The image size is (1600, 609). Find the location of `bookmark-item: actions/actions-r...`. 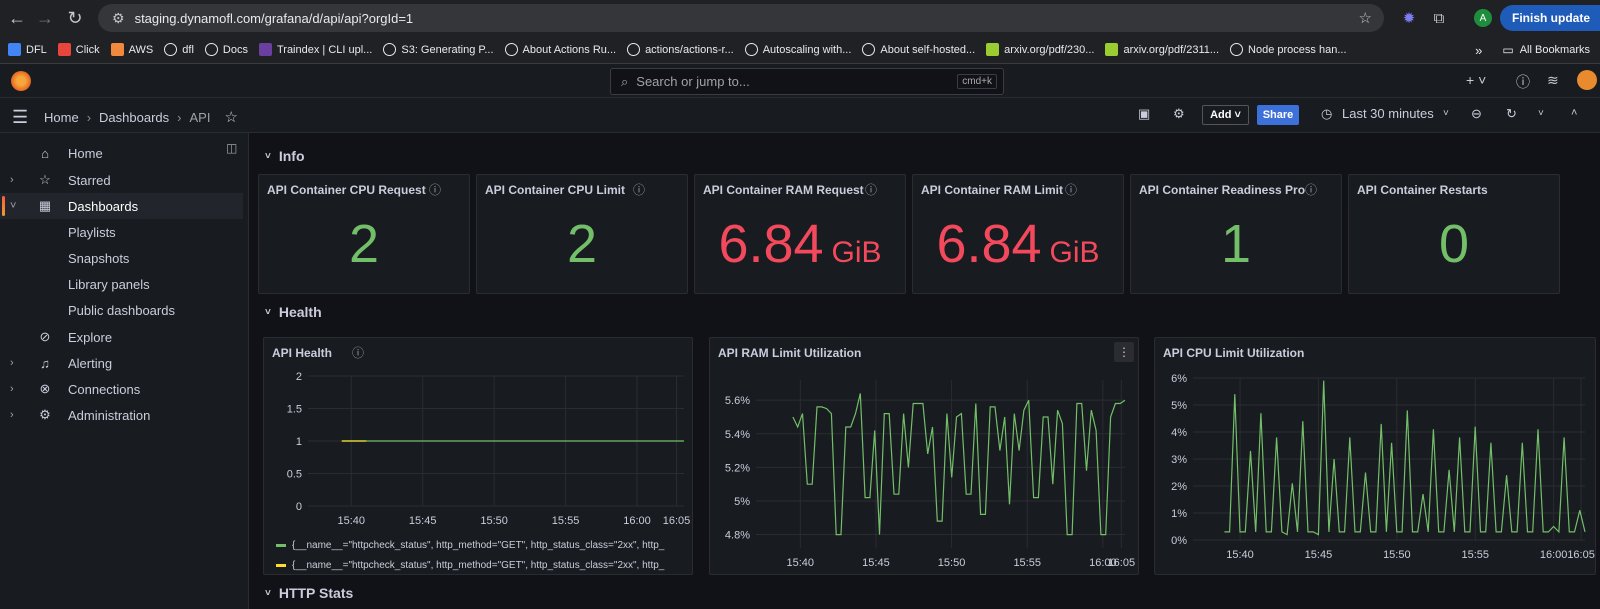

bookmark-item: actions/actions-r... is located at coordinates (680, 49).